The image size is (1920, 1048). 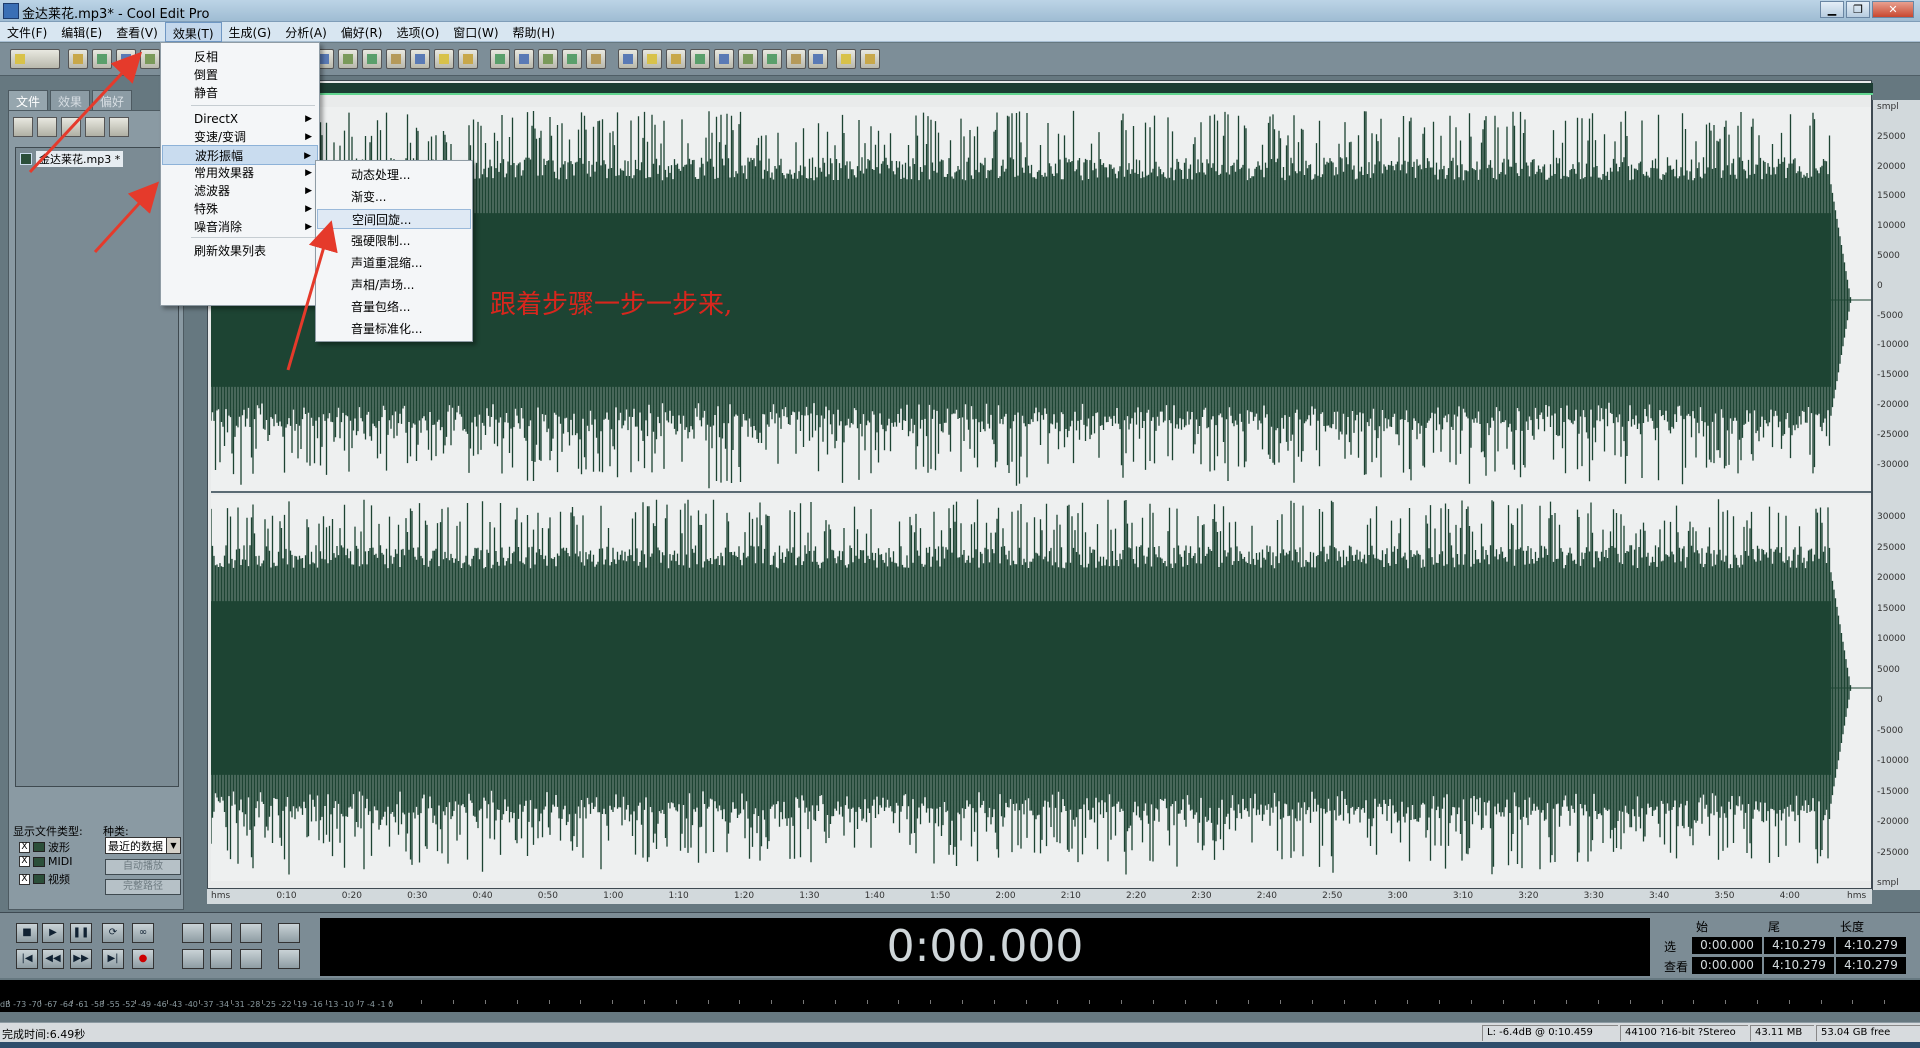 What do you see at coordinates (112, 100) in the screenshot?
I see `tab-favorites: 偏好` at bounding box center [112, 100].